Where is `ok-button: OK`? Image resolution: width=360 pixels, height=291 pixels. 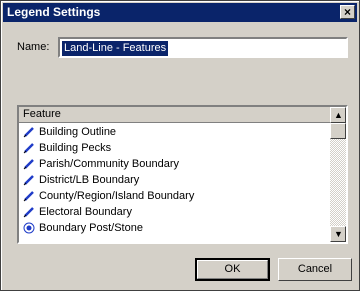 ok-button: OK is located at coordinates (232, 269).